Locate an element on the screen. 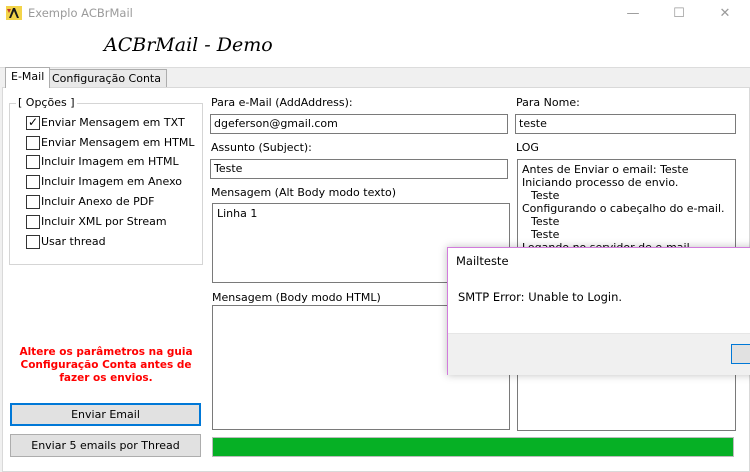 This screenshot has height=472, width=750. checkbox-label: Incluir Imagem em Anexo is located at coordinates (111, 181).